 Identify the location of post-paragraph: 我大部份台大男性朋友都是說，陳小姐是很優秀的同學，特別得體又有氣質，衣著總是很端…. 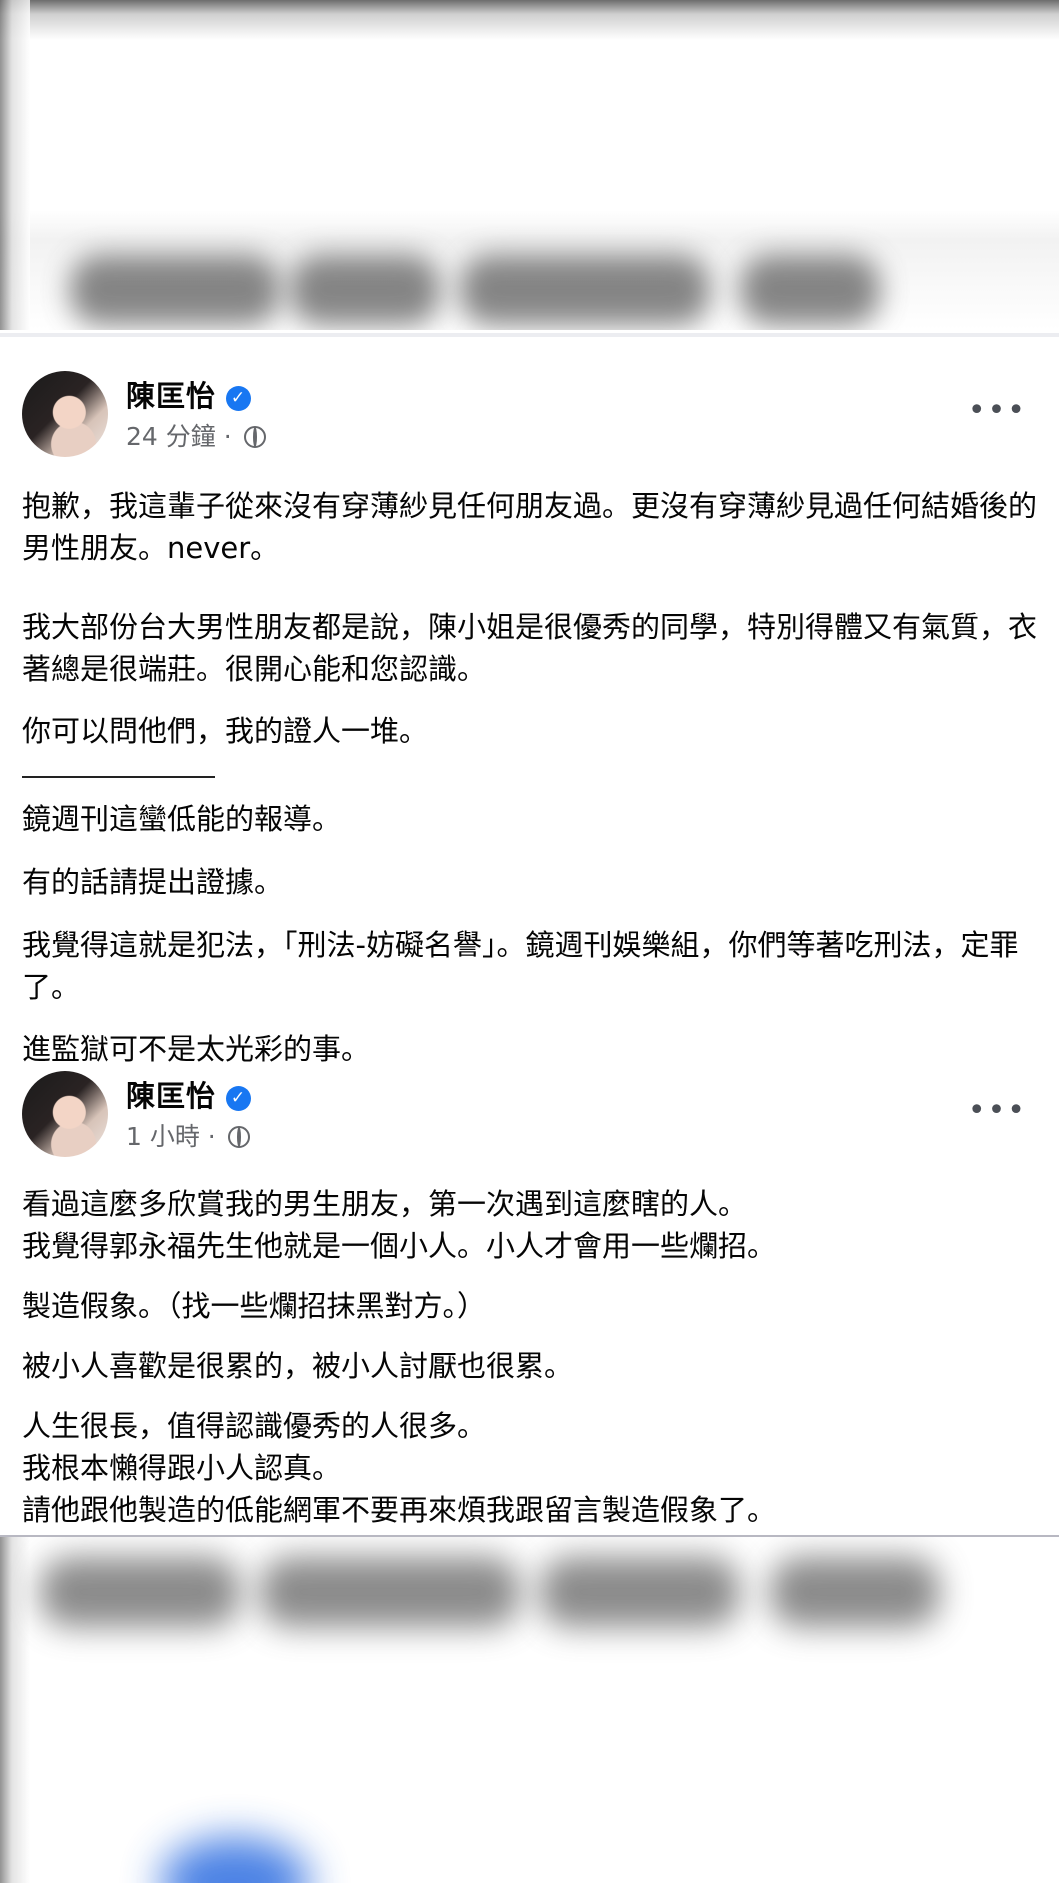
(530, 648).